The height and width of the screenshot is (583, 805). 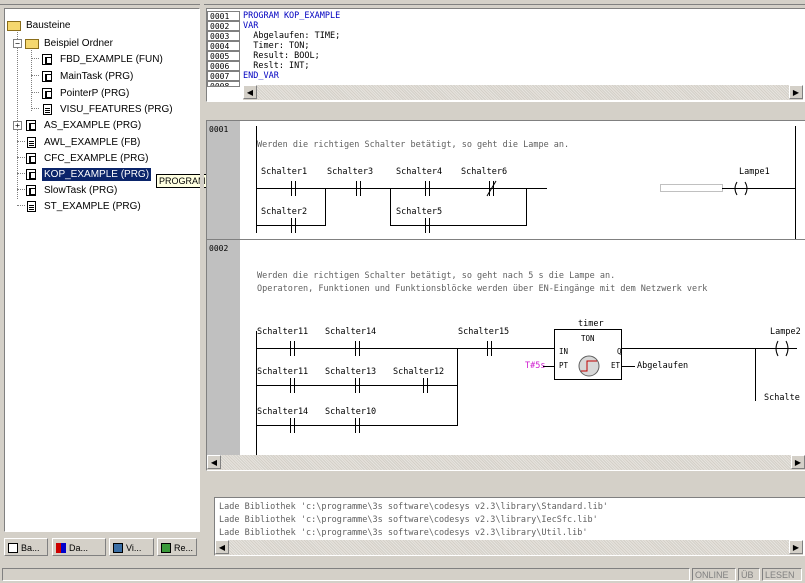 What do you see at coordinates (93, 125) in the screenshot?
I see `tree-item-label: AS_EXAMPLE (PRG)` at bounding box center [93, 125].